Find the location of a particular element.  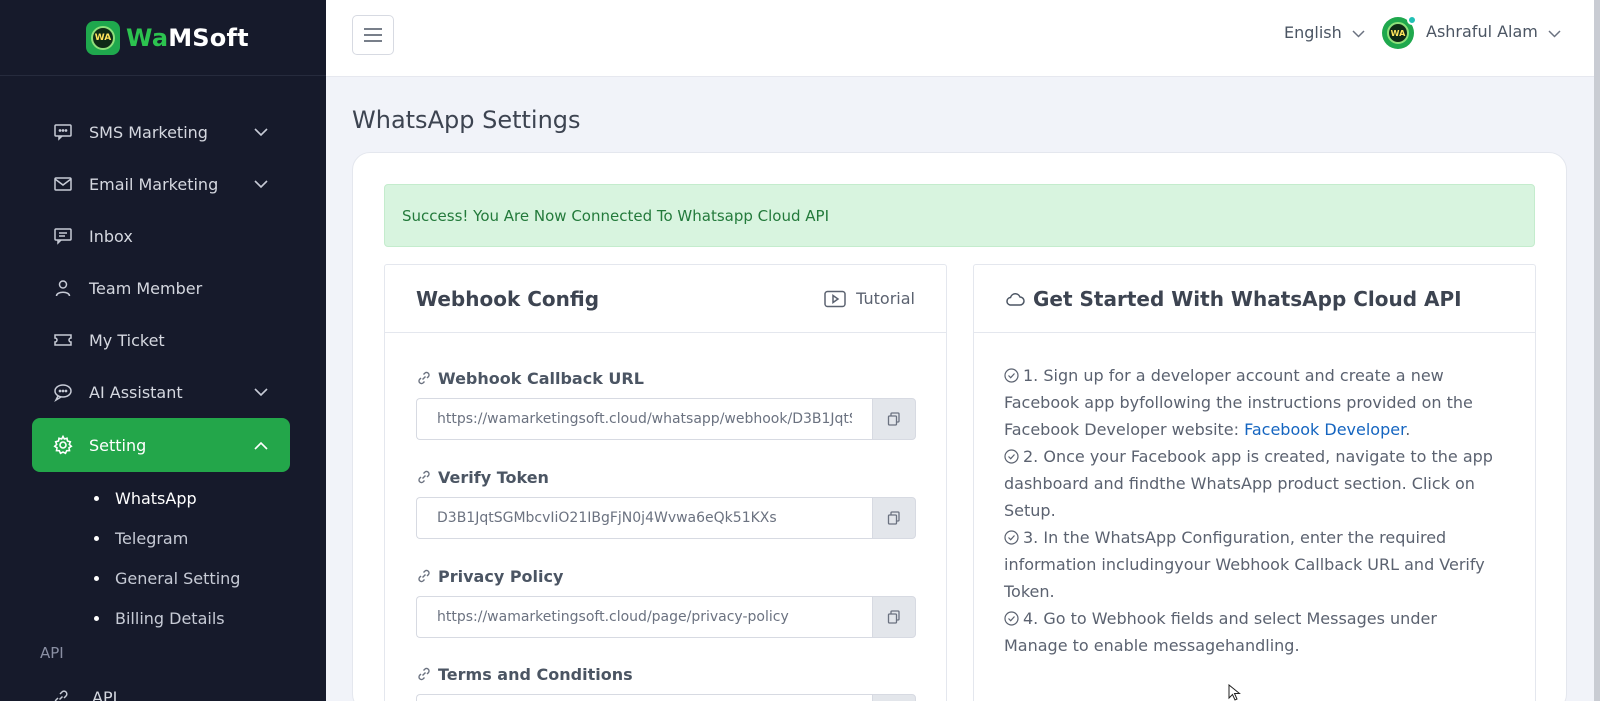

sidebar-item-inbox: Inbox is located at coordinates (161, 236).